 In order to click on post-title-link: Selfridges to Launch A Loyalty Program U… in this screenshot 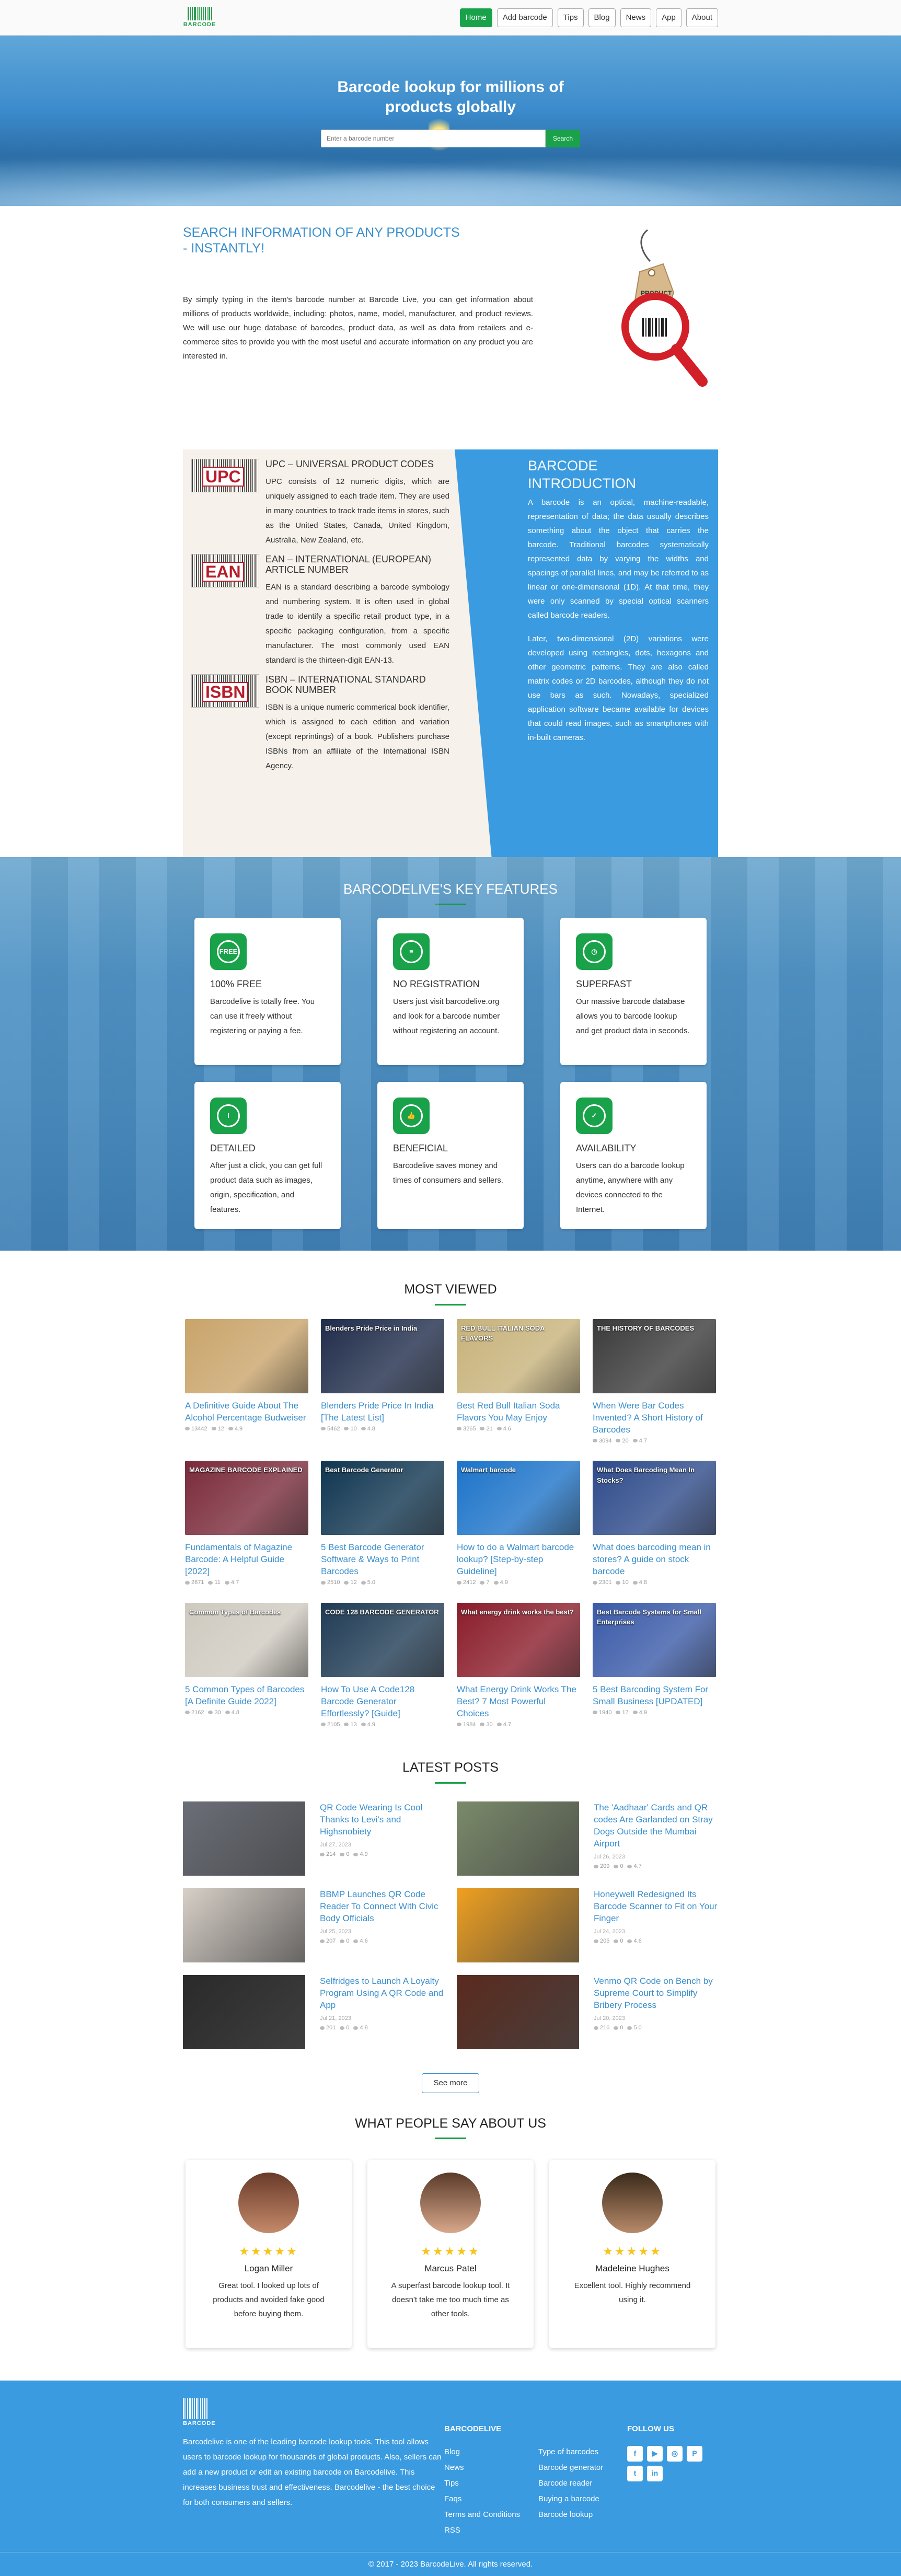, I will do `click(382, 1993)`.